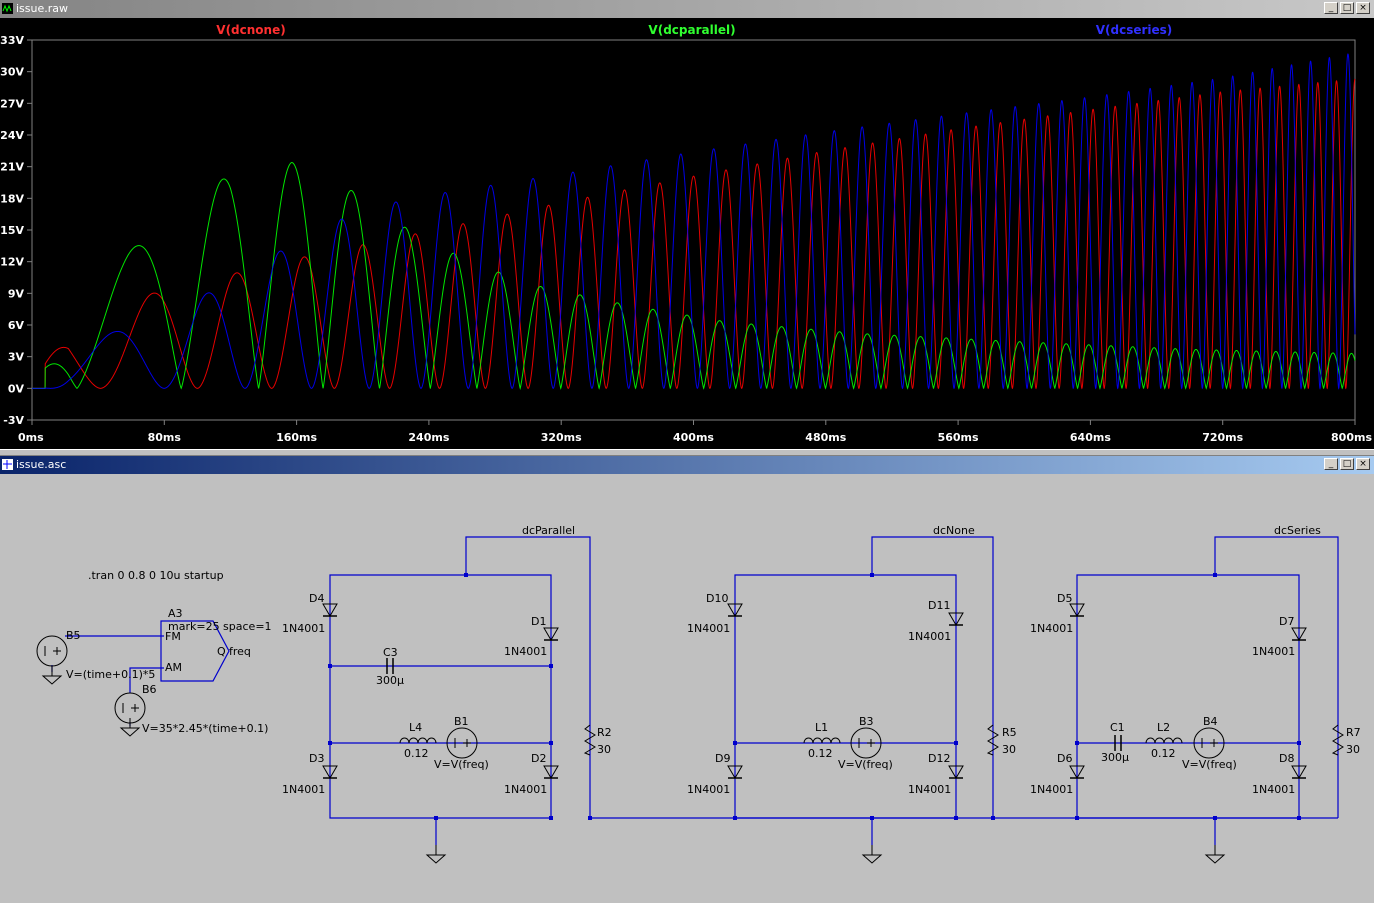 The height and width of the screenshot is (903, 1374). I want to click on label-r2: R2, so click(604, 732).